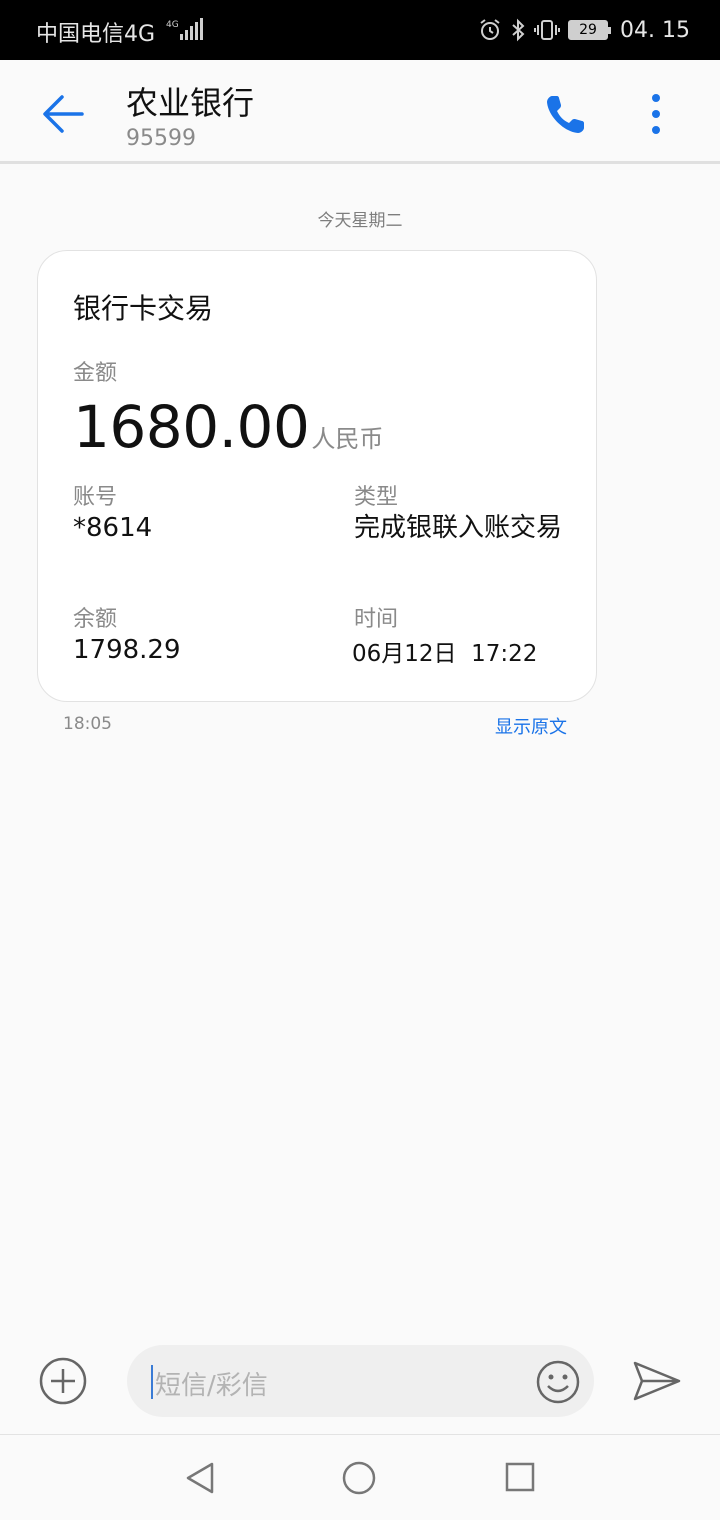  I want to click on signal-icon: 4G, so click(184, 29).